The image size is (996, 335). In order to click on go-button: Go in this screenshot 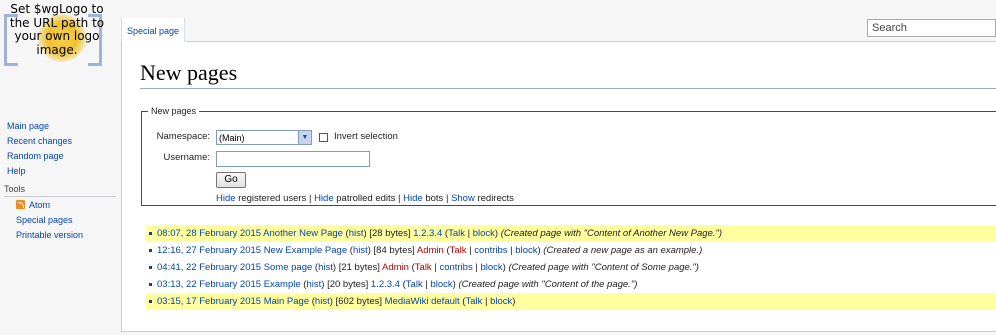, I will do `click(231, 180)`.